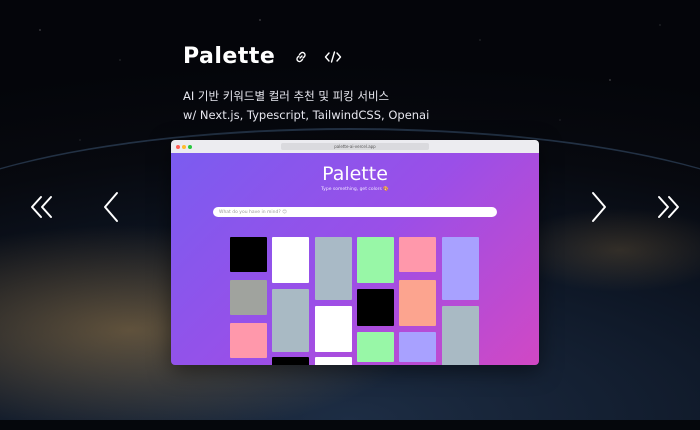  I want to click on app-search-input: What do you have in mind? 😊, so click(355, 212).